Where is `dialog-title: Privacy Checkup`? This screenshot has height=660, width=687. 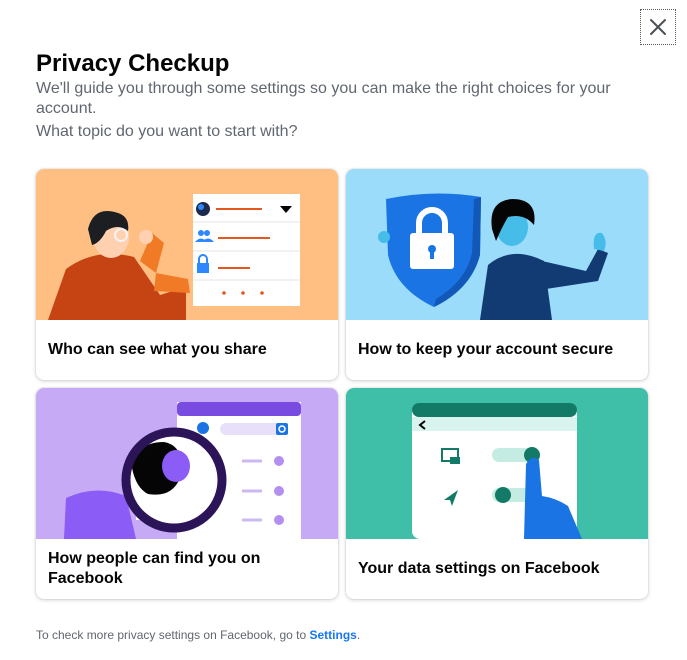 dialog-title: Privacy Checkup is located at coordinates (133, 63).